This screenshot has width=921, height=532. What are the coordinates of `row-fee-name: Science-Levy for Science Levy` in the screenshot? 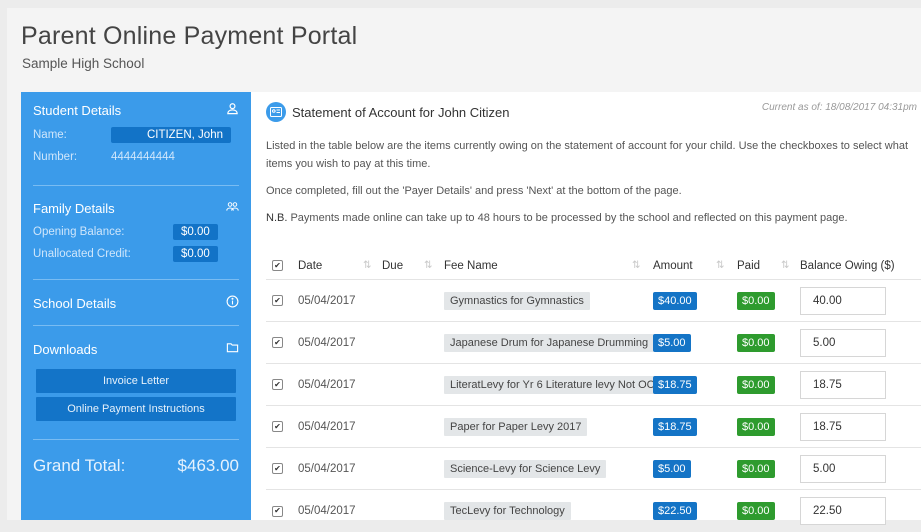 It's located at (525, 468).